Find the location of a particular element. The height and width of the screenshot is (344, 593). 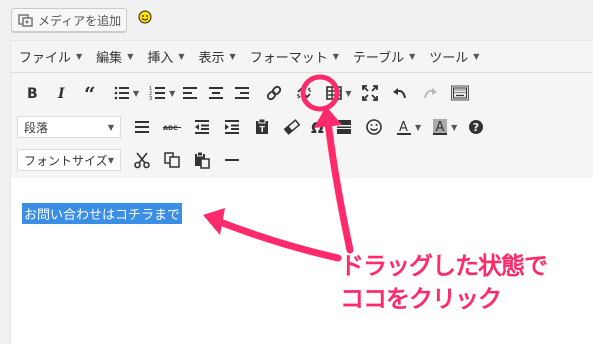

menu-tools: ツール ▼ is located at coordinates (454, 56).